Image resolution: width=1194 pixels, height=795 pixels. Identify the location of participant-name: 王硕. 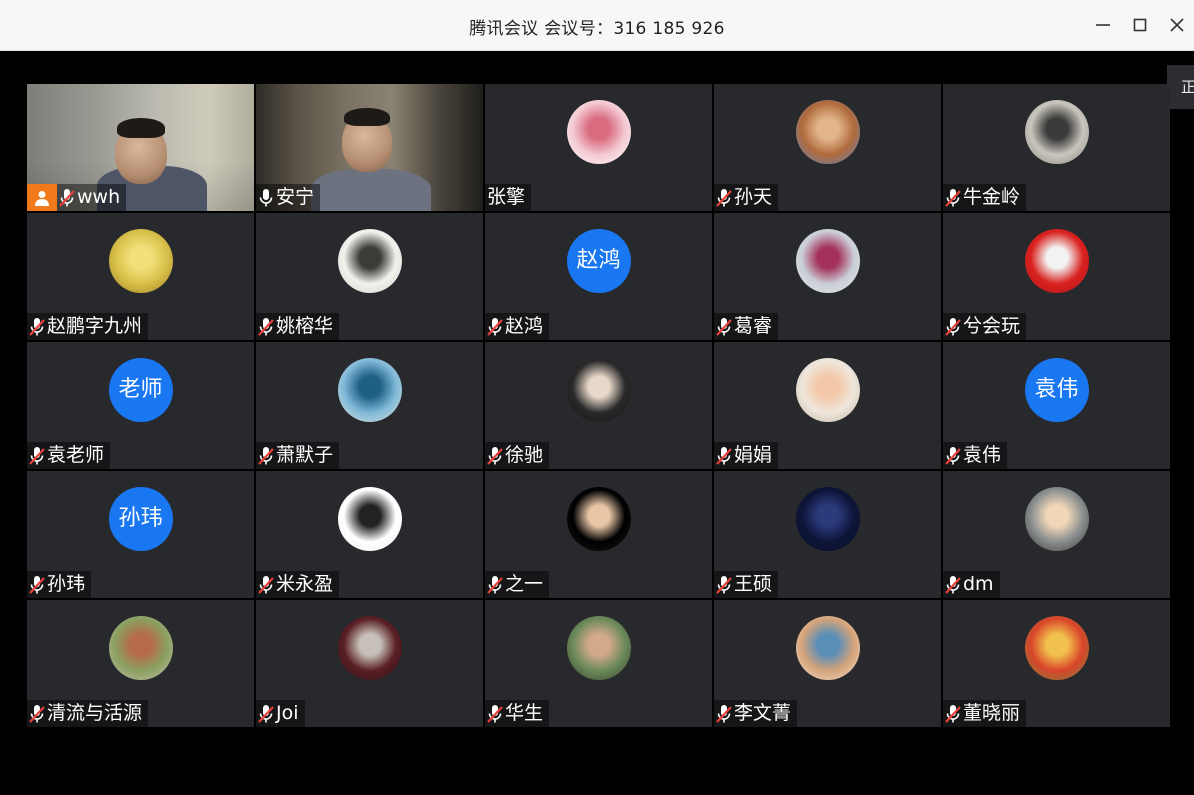
(753, 584).